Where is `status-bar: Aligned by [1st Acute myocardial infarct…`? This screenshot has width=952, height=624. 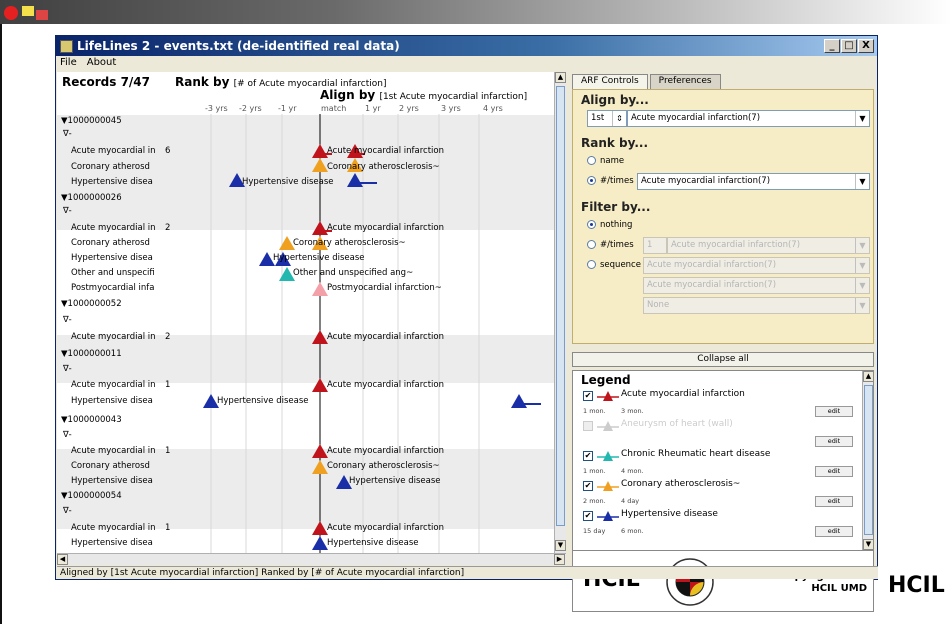
status-bar: Aligned by [1st Acute myocardial infarct… is located at coordinates (467, 572).